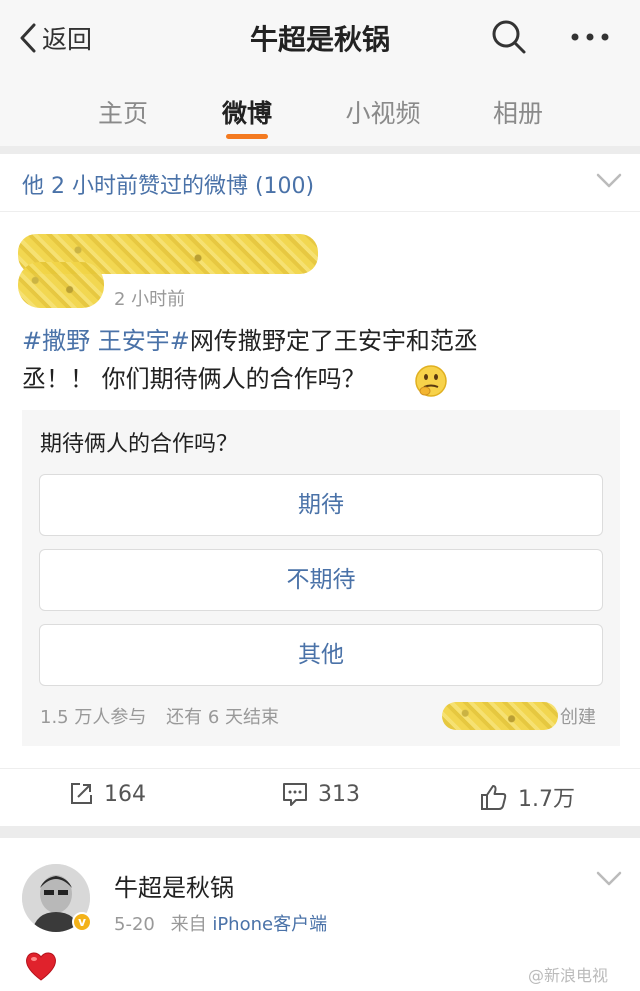  I want to click on post-action-bar: 164 313 1.7万, so click(320, 797).